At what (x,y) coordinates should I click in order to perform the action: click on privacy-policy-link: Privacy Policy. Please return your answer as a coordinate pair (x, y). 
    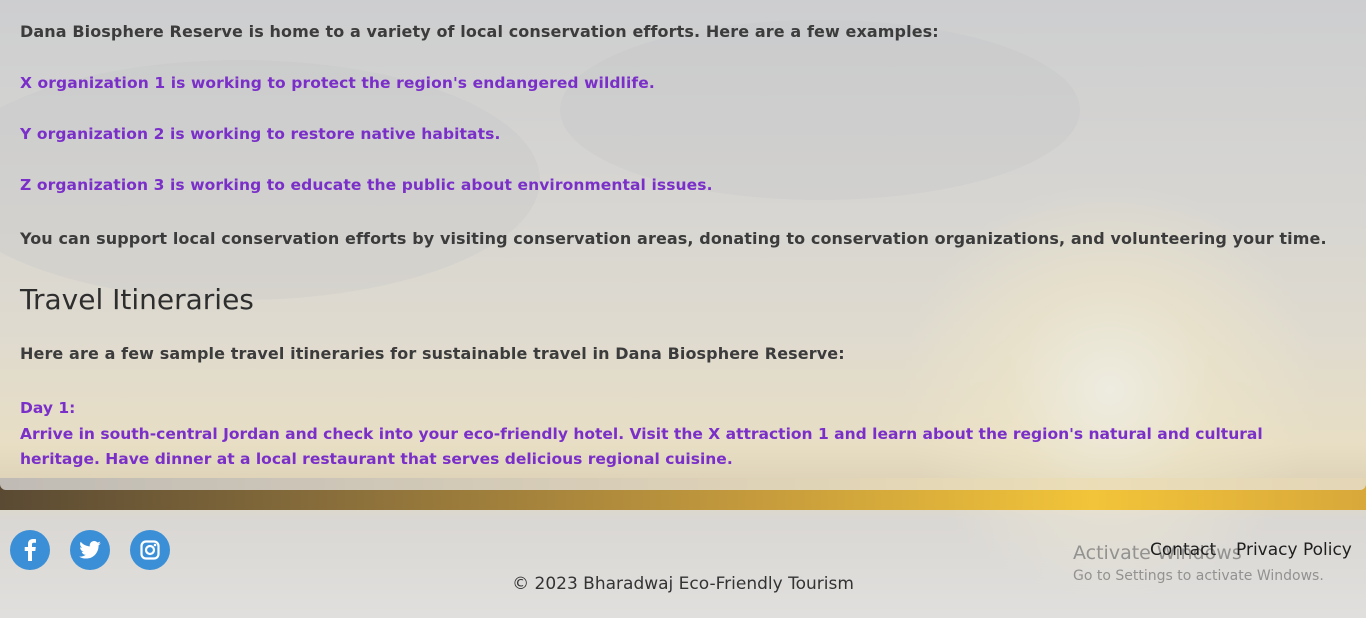
    Looking at the image, I should click on (1294, 550).